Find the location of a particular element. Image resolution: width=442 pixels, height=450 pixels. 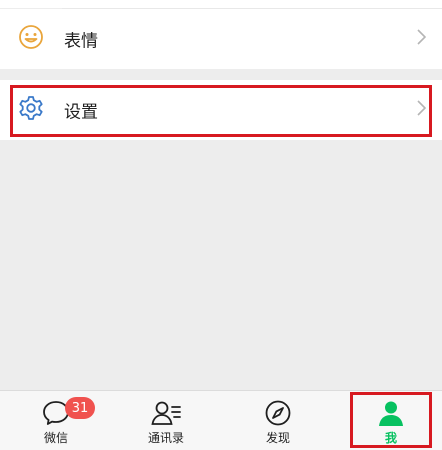

menu-row-label: 表情 is located at coordinates (81, 41).